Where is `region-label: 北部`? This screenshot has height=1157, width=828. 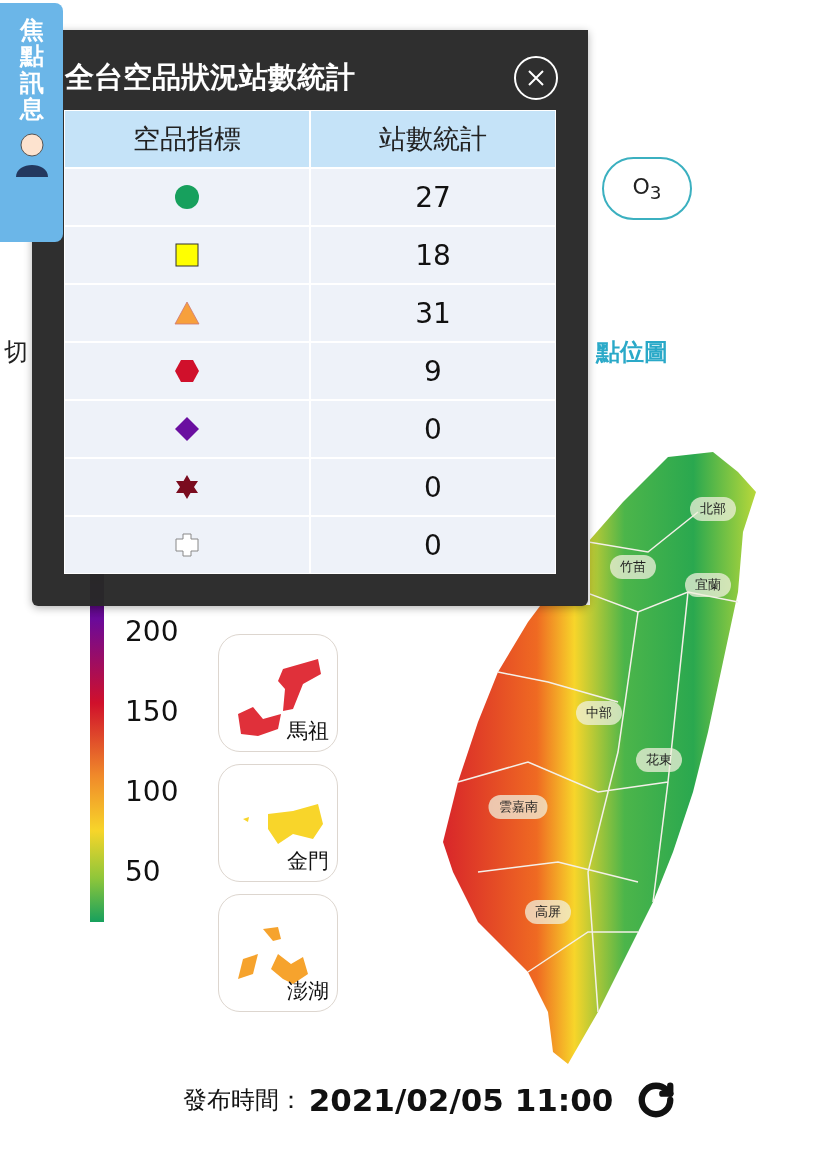 region-label: 北部 is located at coordinates (713, 509).